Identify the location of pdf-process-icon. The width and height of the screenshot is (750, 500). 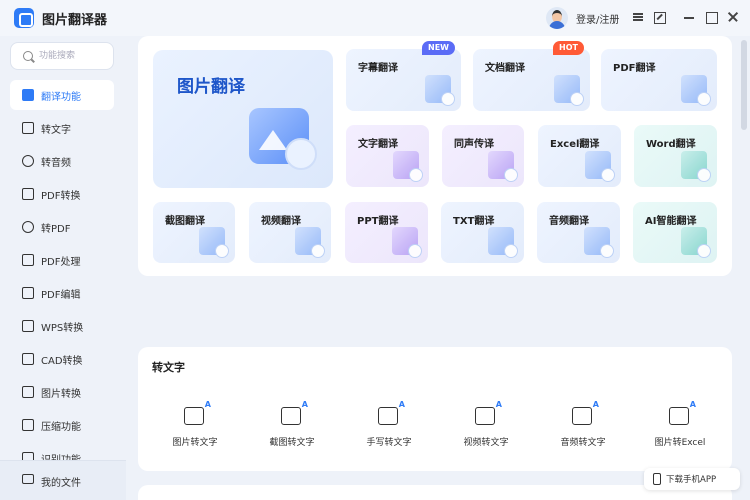
(28, 260).